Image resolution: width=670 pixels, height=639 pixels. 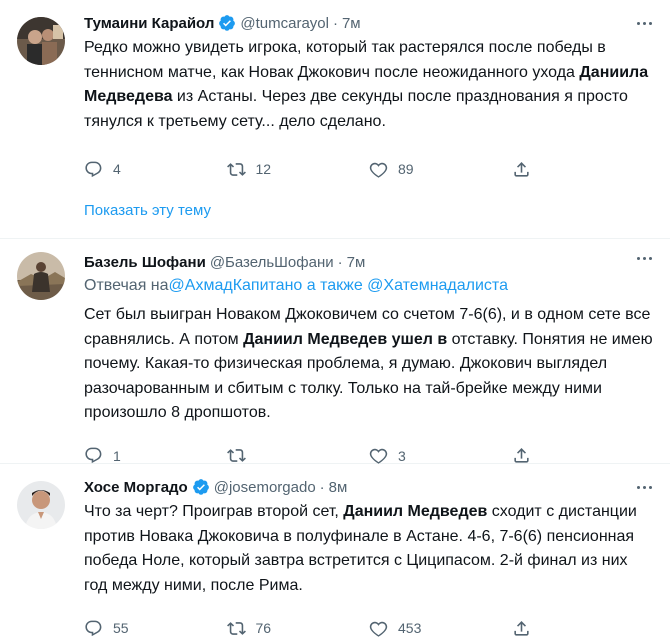 I want to click on like-count: 89, so click(x=406, y=169).